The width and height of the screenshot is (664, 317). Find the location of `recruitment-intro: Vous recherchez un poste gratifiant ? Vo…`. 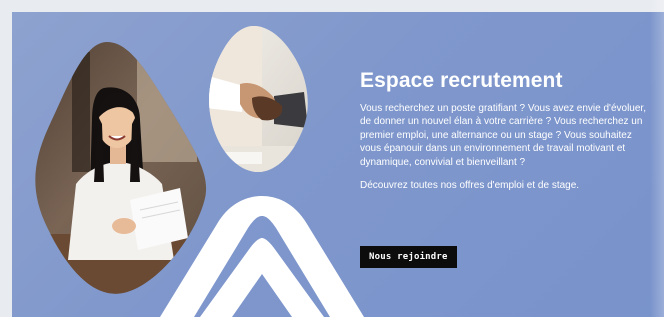

recruitment-intro: Vous recherchez un poste gratifiant ? Vo… is located at coordinates (503, 135).